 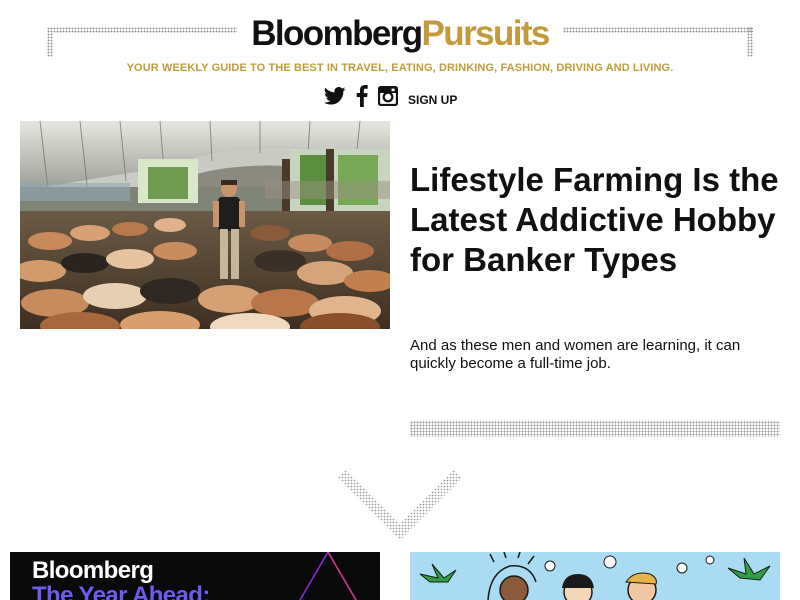 What do you see at coordinates (93, 570) in the screenshot?
I see `card-brand: Bloomberg` at bounding box center [93, 570].